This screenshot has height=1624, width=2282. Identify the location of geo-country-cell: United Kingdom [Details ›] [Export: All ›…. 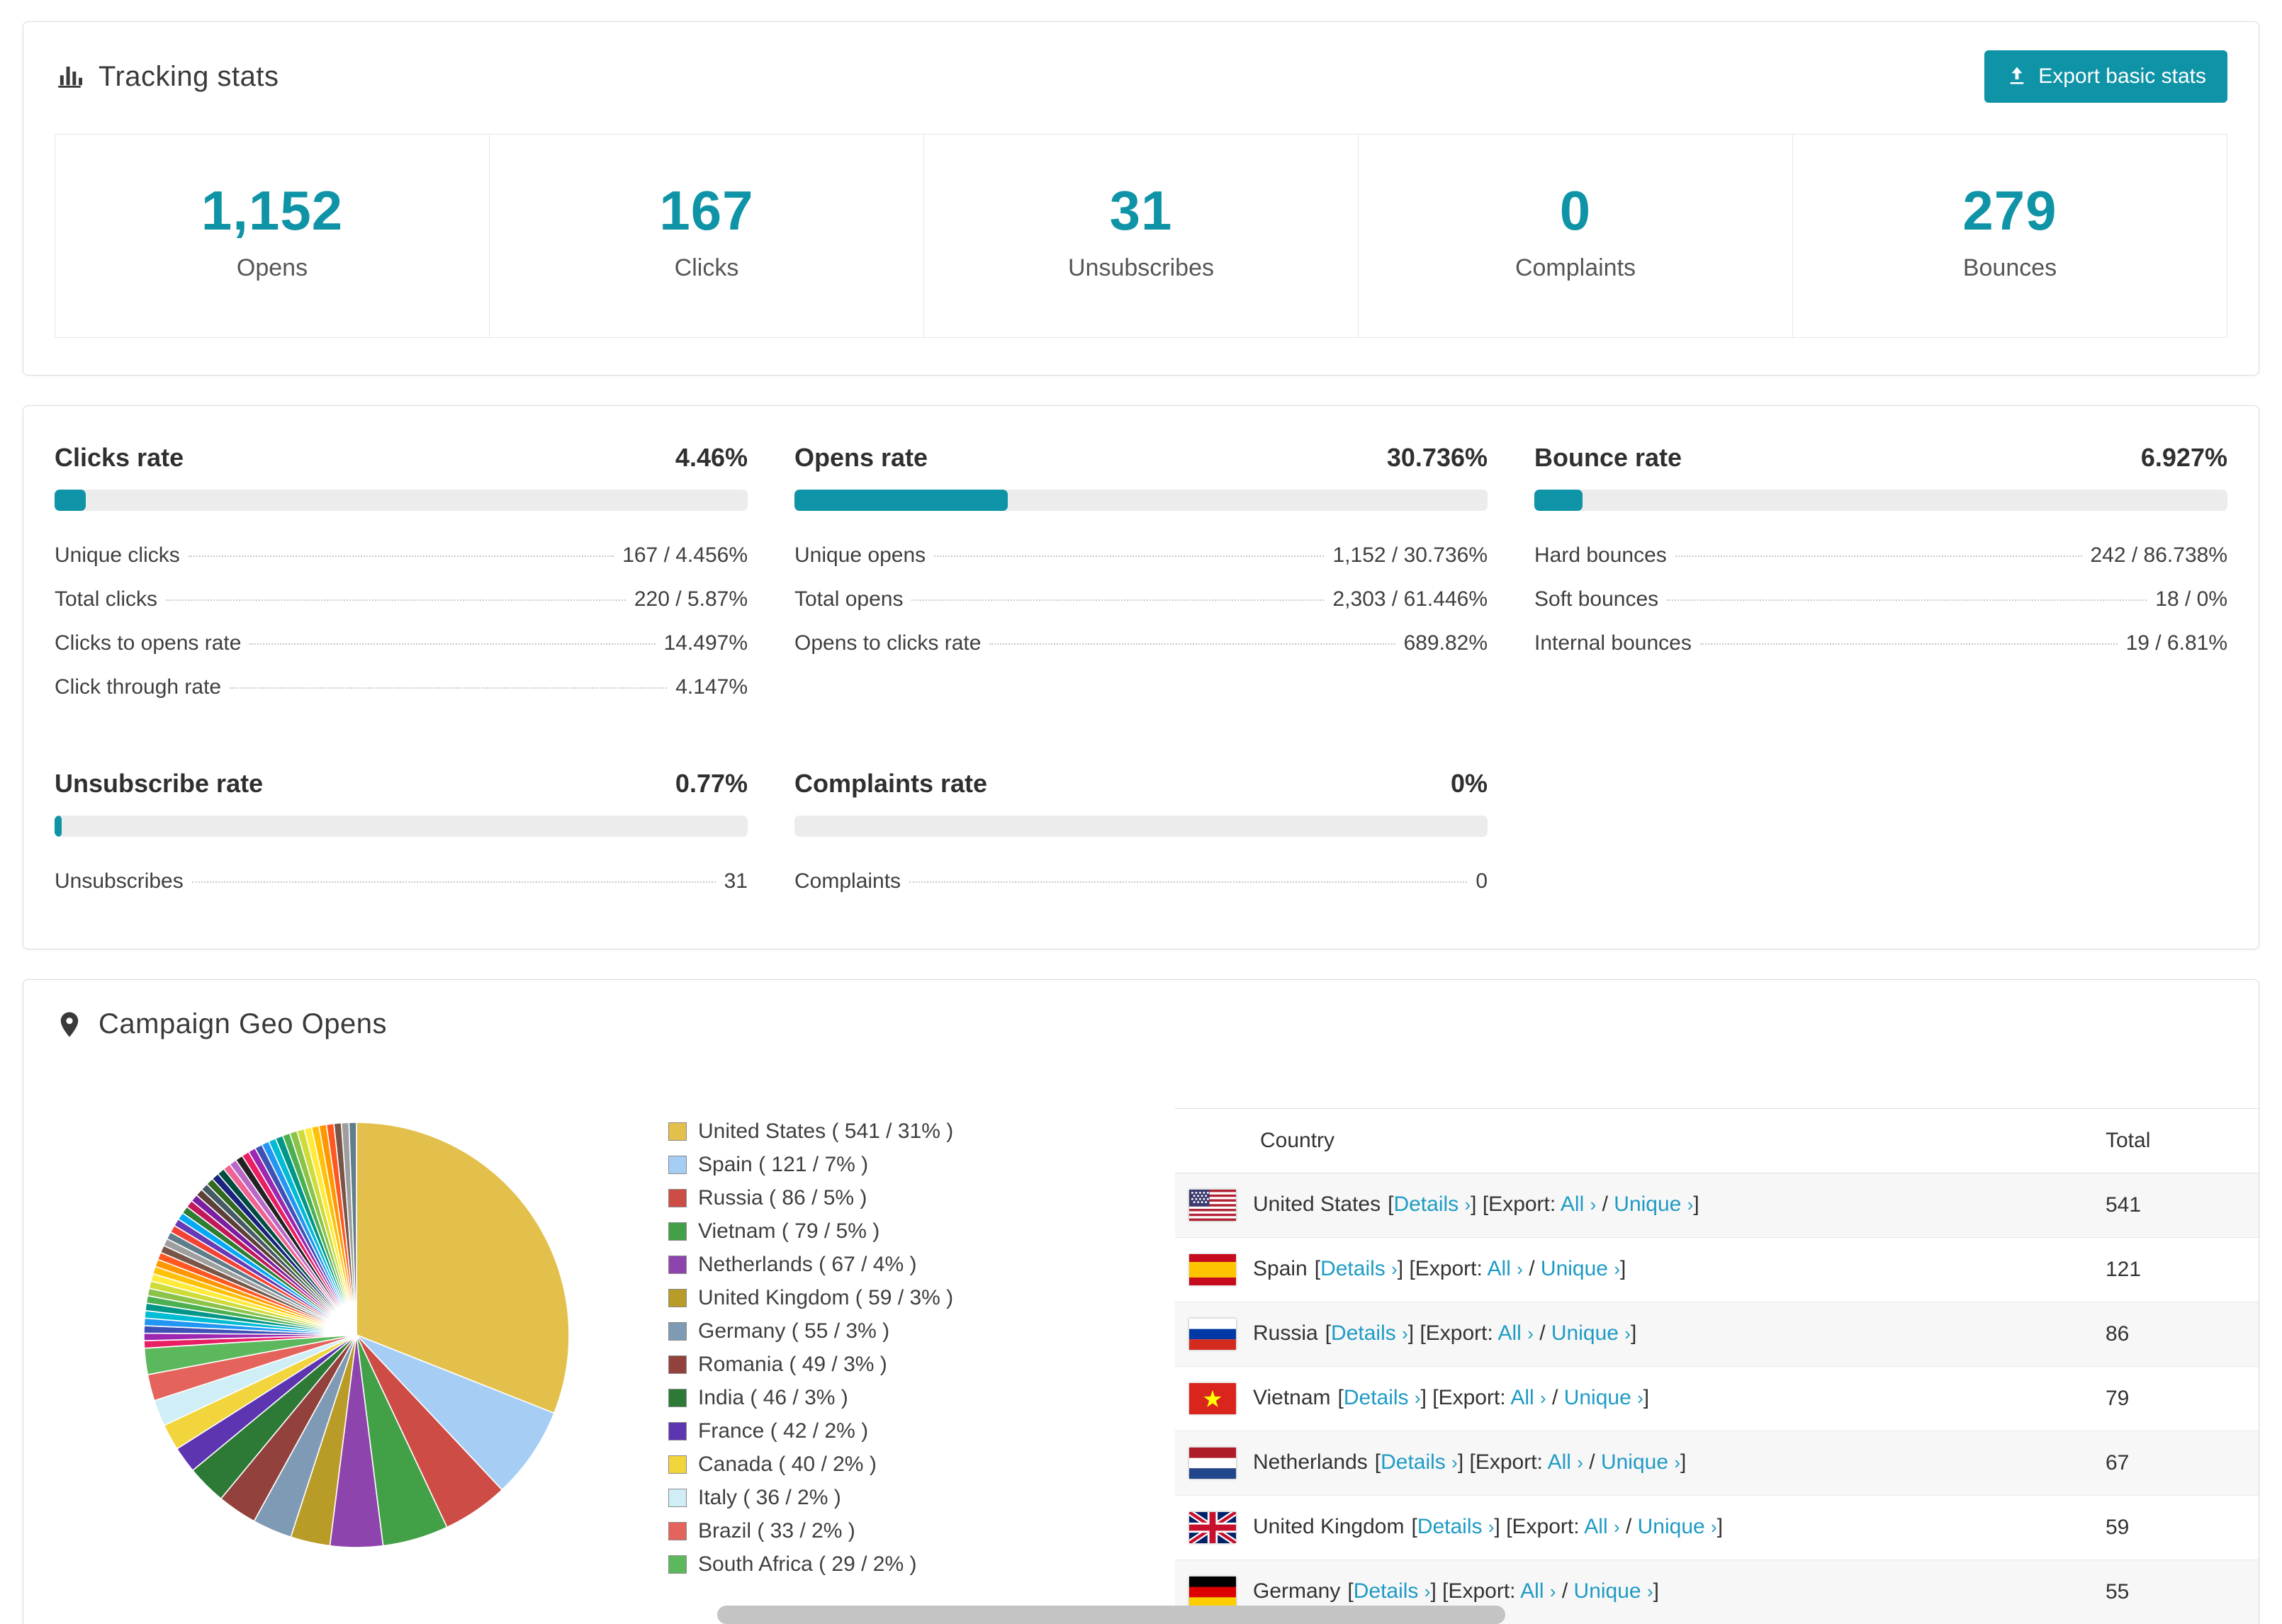
(1632, 1528).